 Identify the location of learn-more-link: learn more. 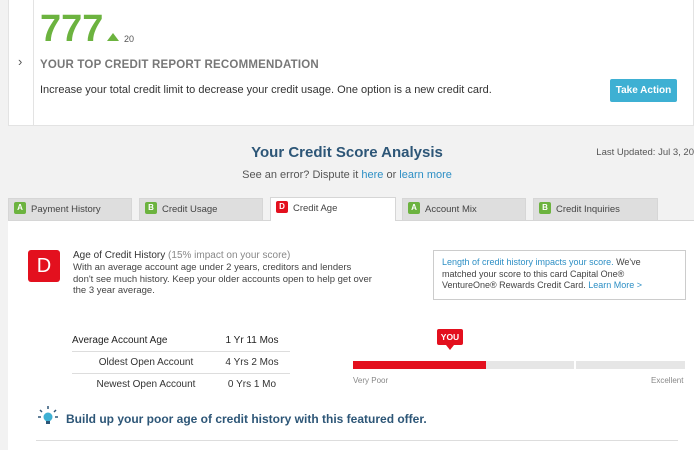
(425, 175).